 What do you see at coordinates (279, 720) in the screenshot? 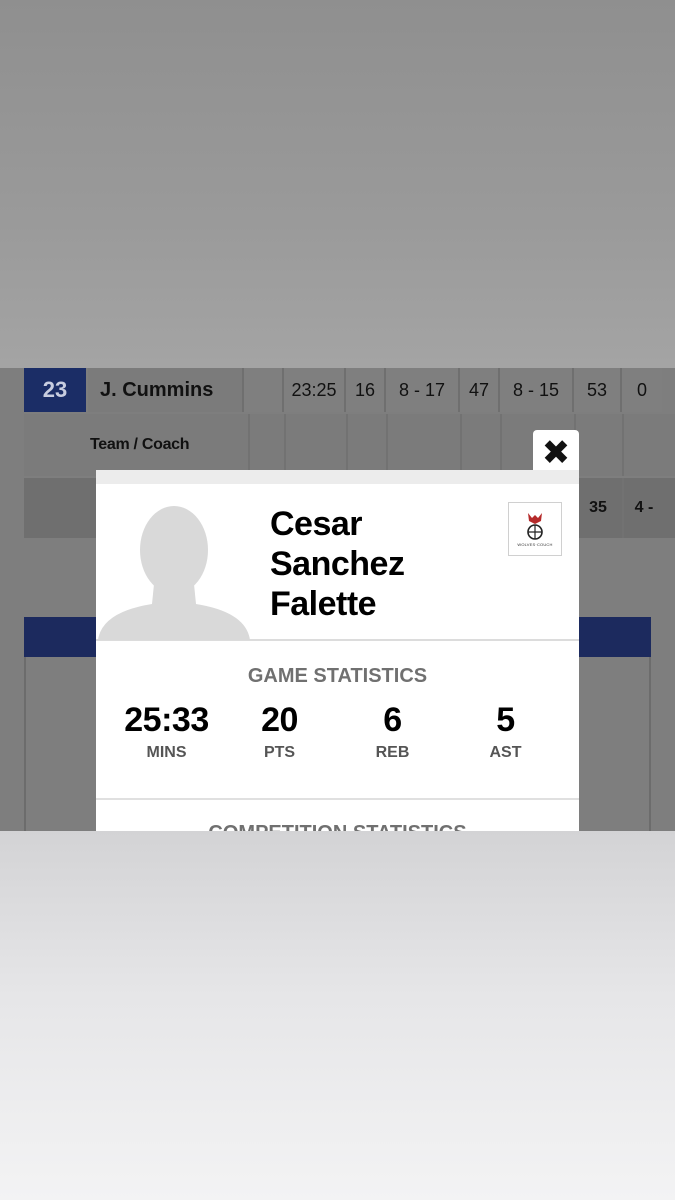
I see `stat-value: 20` at bounding box center [279, 720].